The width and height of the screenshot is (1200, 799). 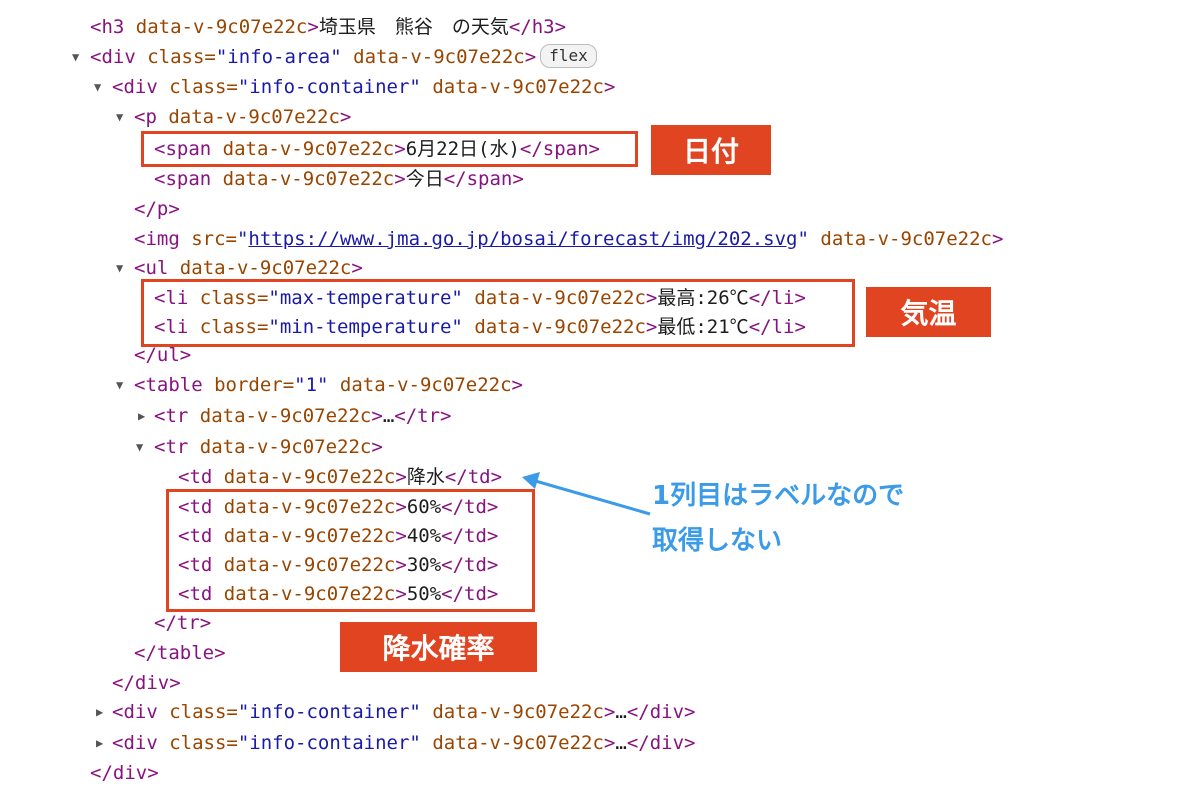 What do you see at coordinates (214, 239) in the screenshot?
I see `attr-name: src=` at bounding box center [214, 239].